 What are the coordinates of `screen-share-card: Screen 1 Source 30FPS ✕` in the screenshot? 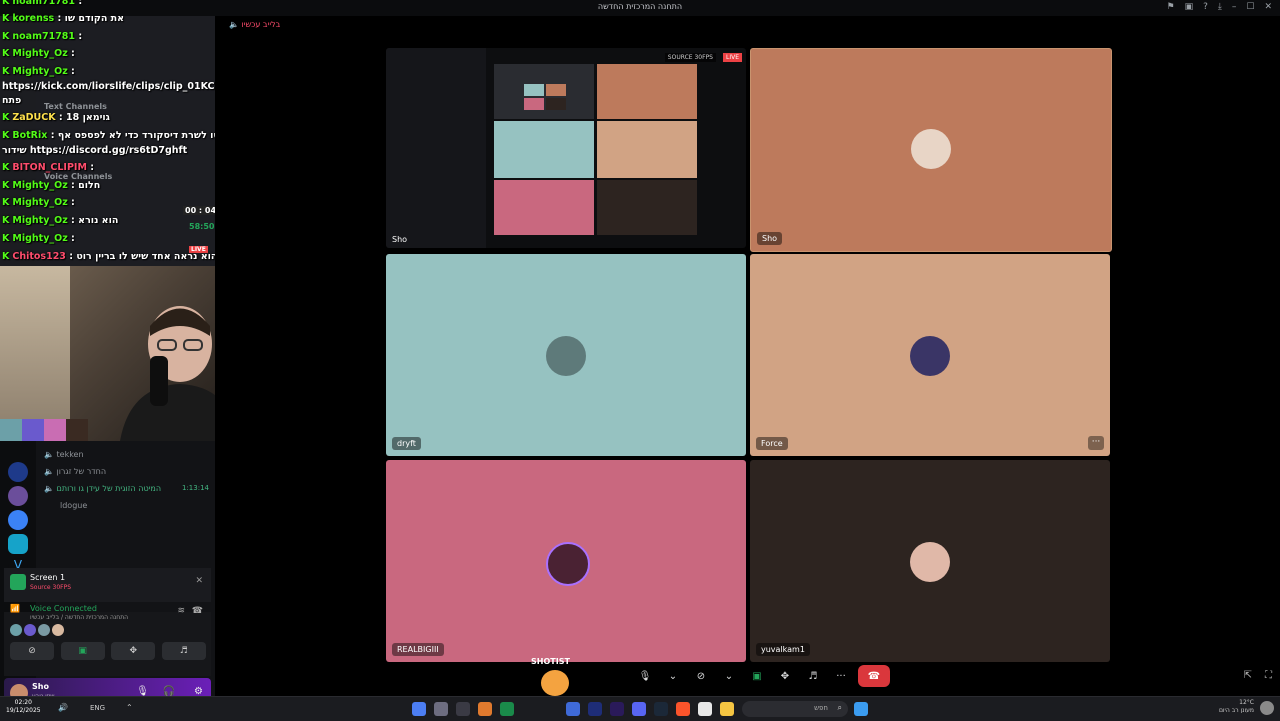 It's located at (107, 585).